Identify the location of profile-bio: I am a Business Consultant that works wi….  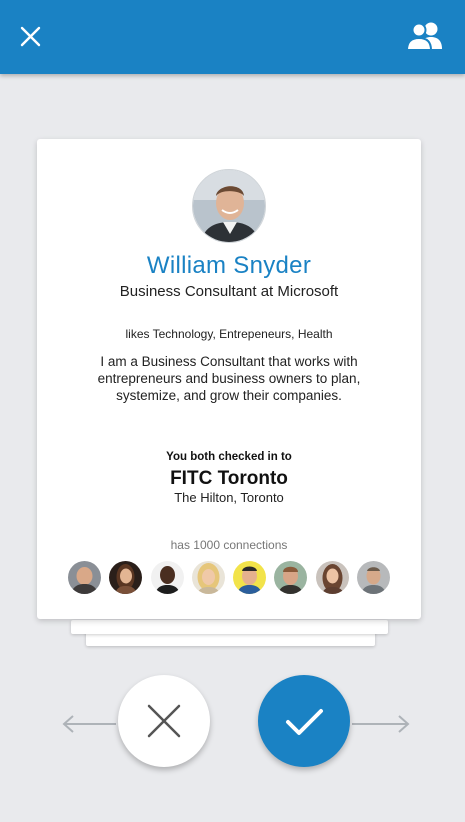
(229, 378).